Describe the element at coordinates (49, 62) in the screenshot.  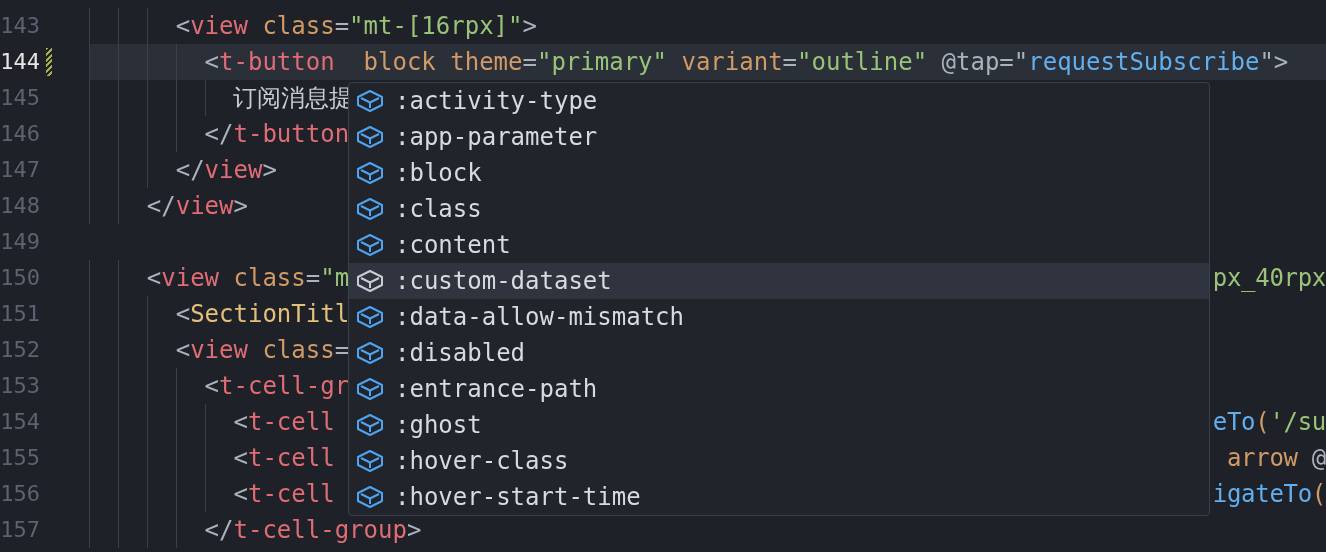
I see `modified-marker` at that location.